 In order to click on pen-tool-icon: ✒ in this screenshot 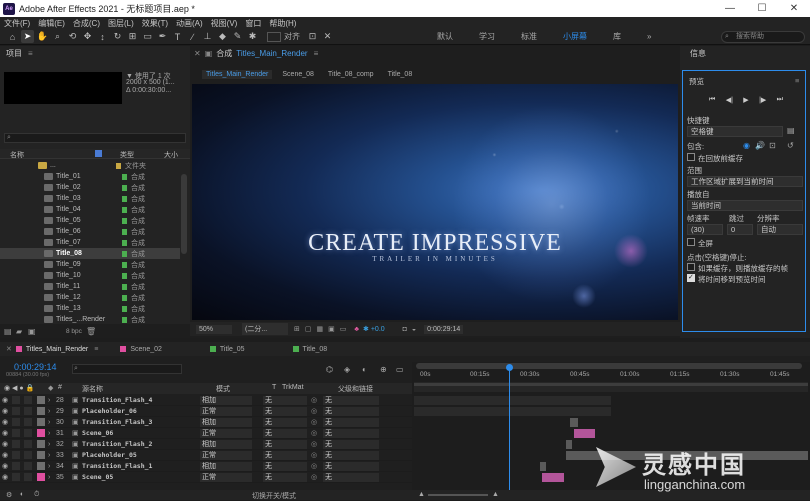, I will do `click(162, 36)`.